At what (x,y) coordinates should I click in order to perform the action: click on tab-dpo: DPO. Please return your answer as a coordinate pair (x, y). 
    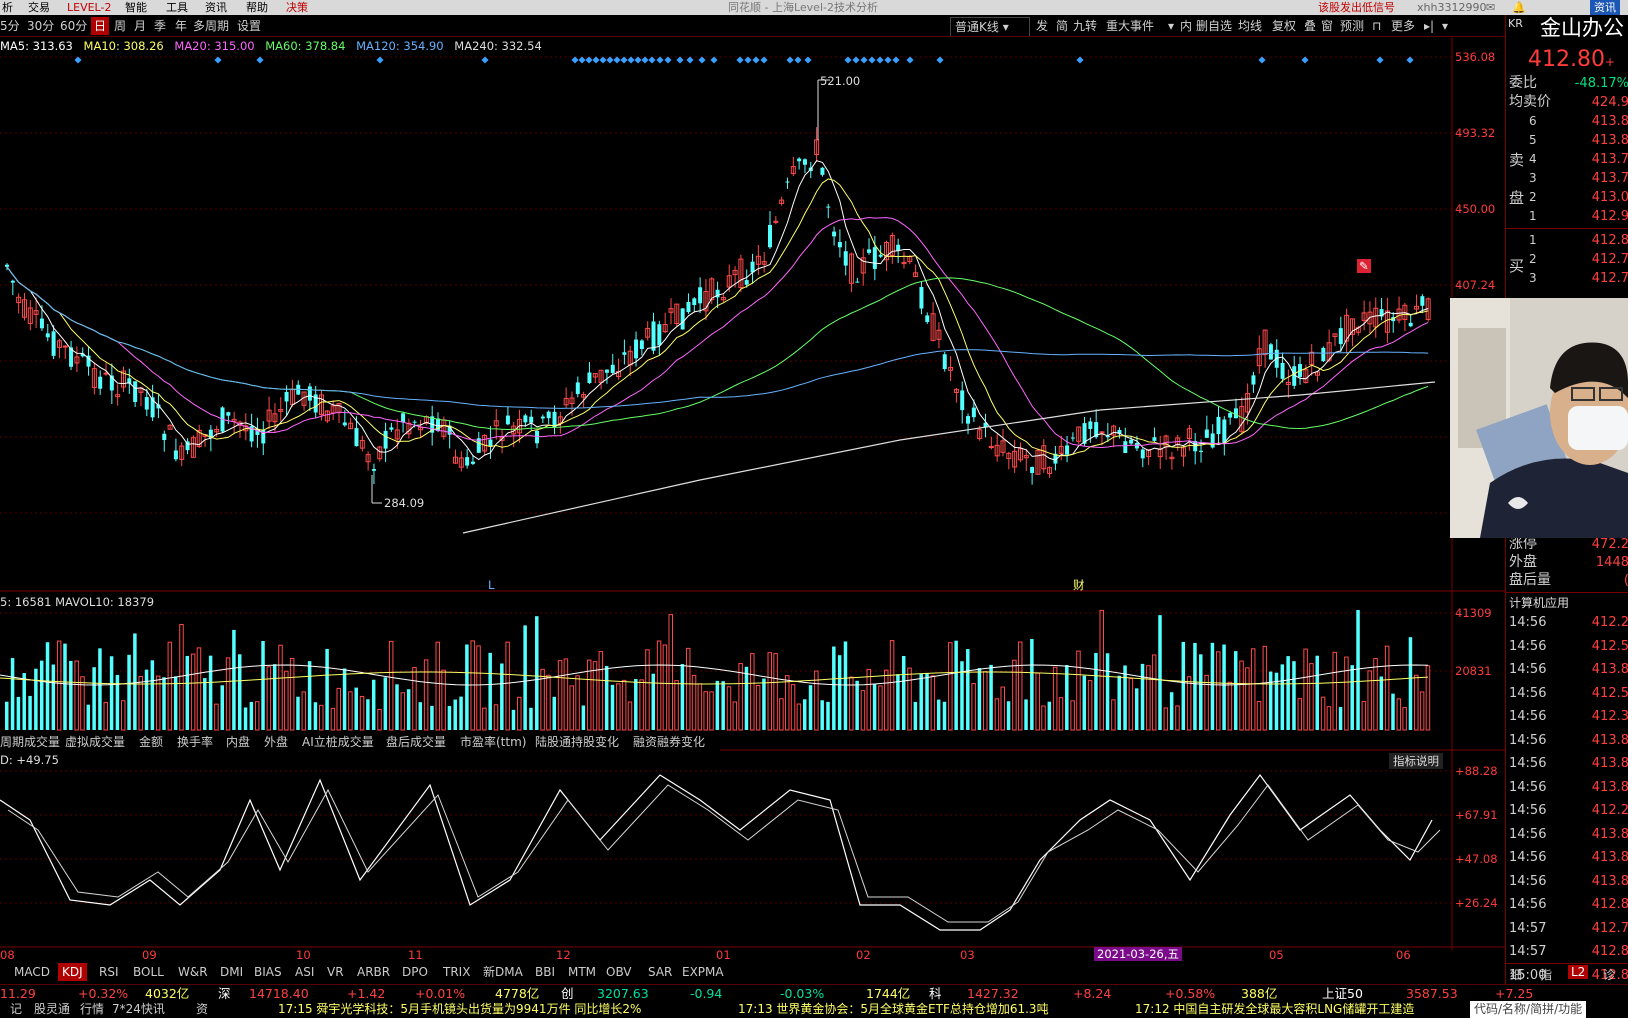
    Looking at the image, I should click on (415, 972).